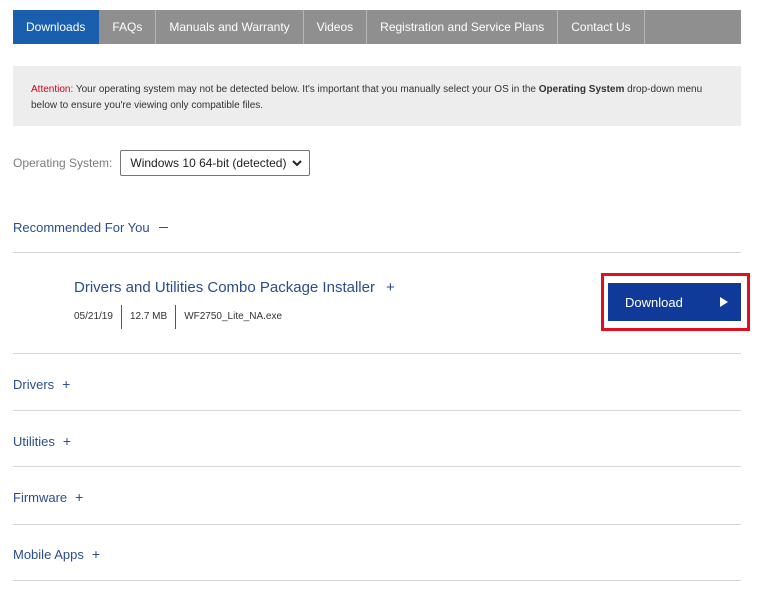 The width and height of the screenshot is (768, 604). I want to click on tab-manuals-and-warranty: Manuals and Warranty, so click(230, 27).